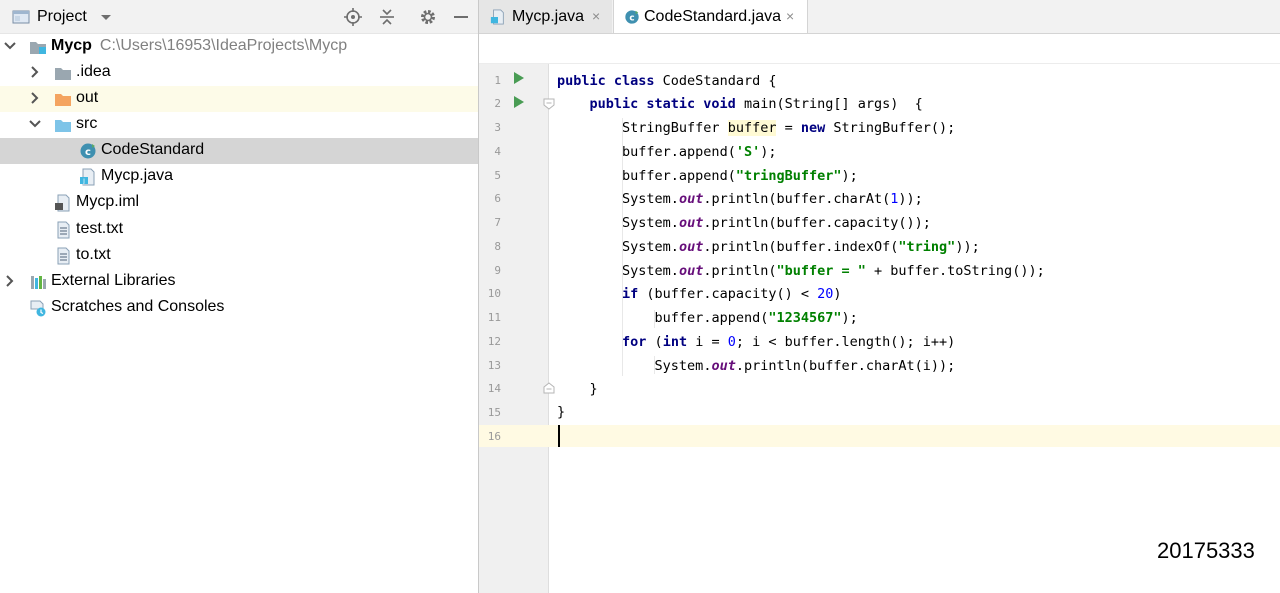 Image resolution: width=1280 pixels, height=593 pixels. I want to click on tab-codestandard-java: c CodeStandard.java ×, so click(710, 16).